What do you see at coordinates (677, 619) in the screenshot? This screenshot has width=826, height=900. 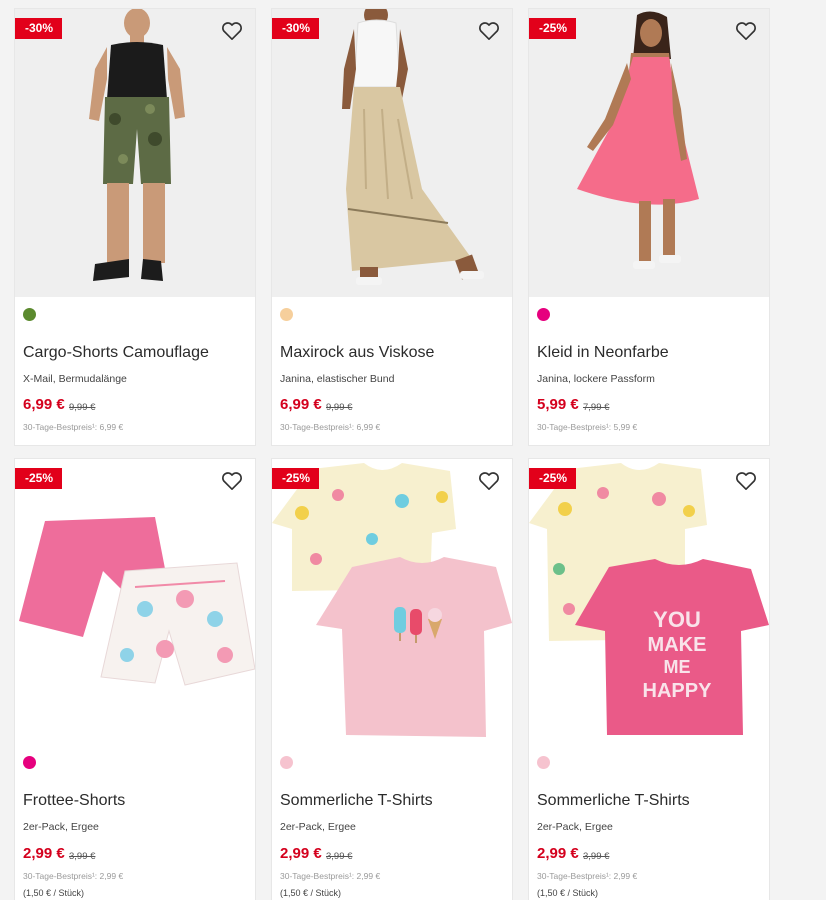 I see `shirt-print-text: YOU` at bounding box center [677, 619].